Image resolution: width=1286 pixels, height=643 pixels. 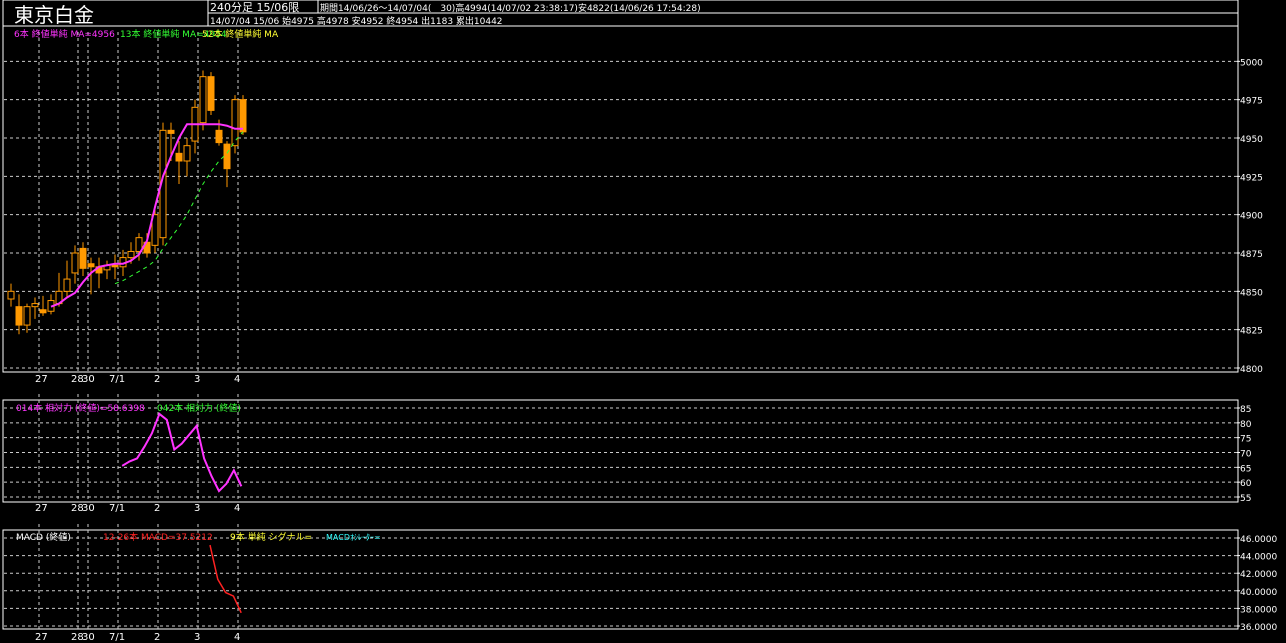 I want to click on legend-macd-0: MACD (終値), so click(x=43, y=537).